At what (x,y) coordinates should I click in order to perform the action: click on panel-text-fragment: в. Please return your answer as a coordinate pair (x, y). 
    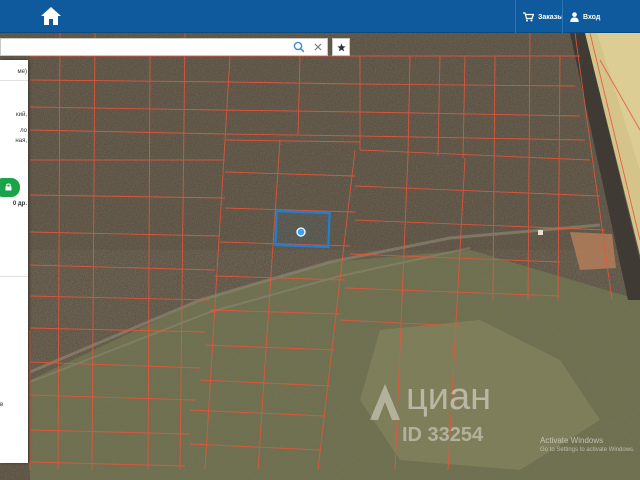
    Looking at the image, I should click on (2, 405).